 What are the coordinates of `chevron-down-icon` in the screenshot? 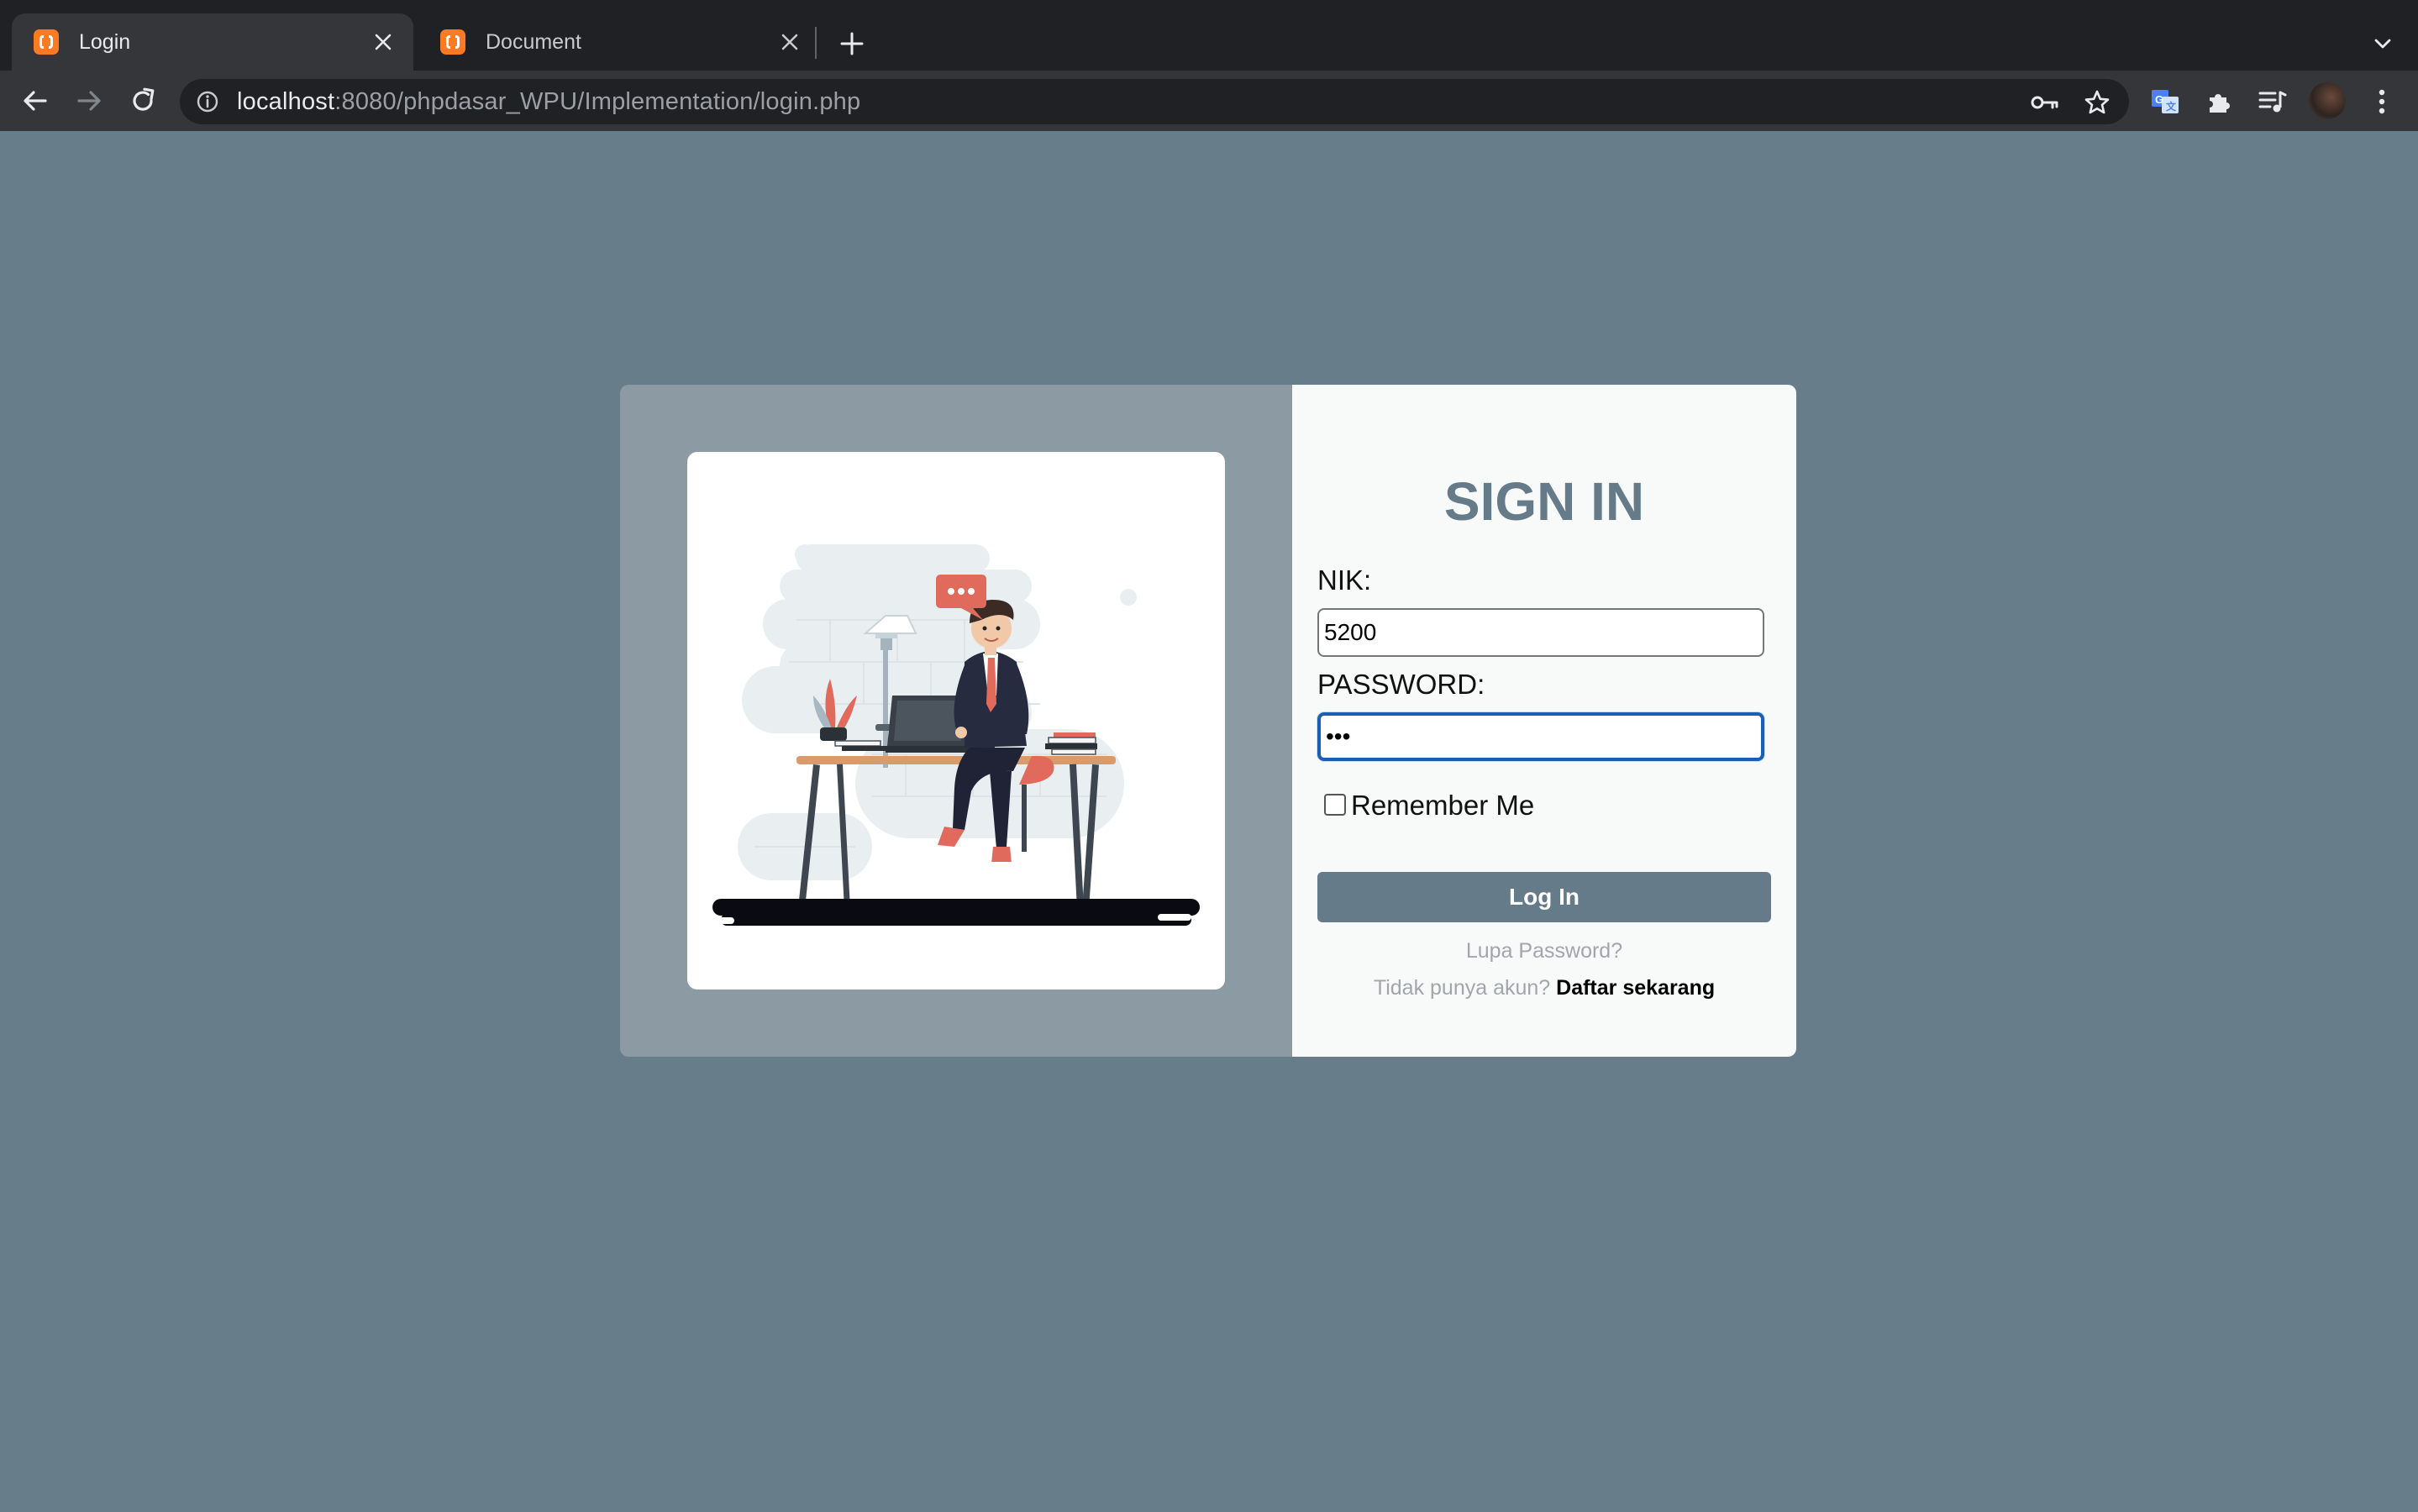 It's located at (2383, 44).